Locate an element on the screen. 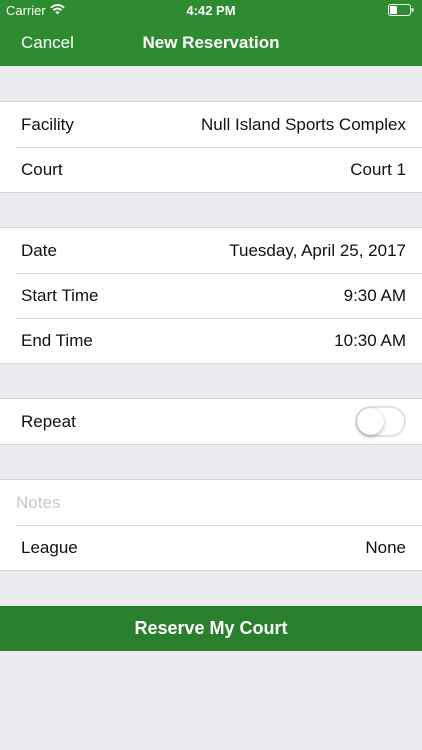  reserve-button: Reserve My Court is located at coordinates (211, 628).